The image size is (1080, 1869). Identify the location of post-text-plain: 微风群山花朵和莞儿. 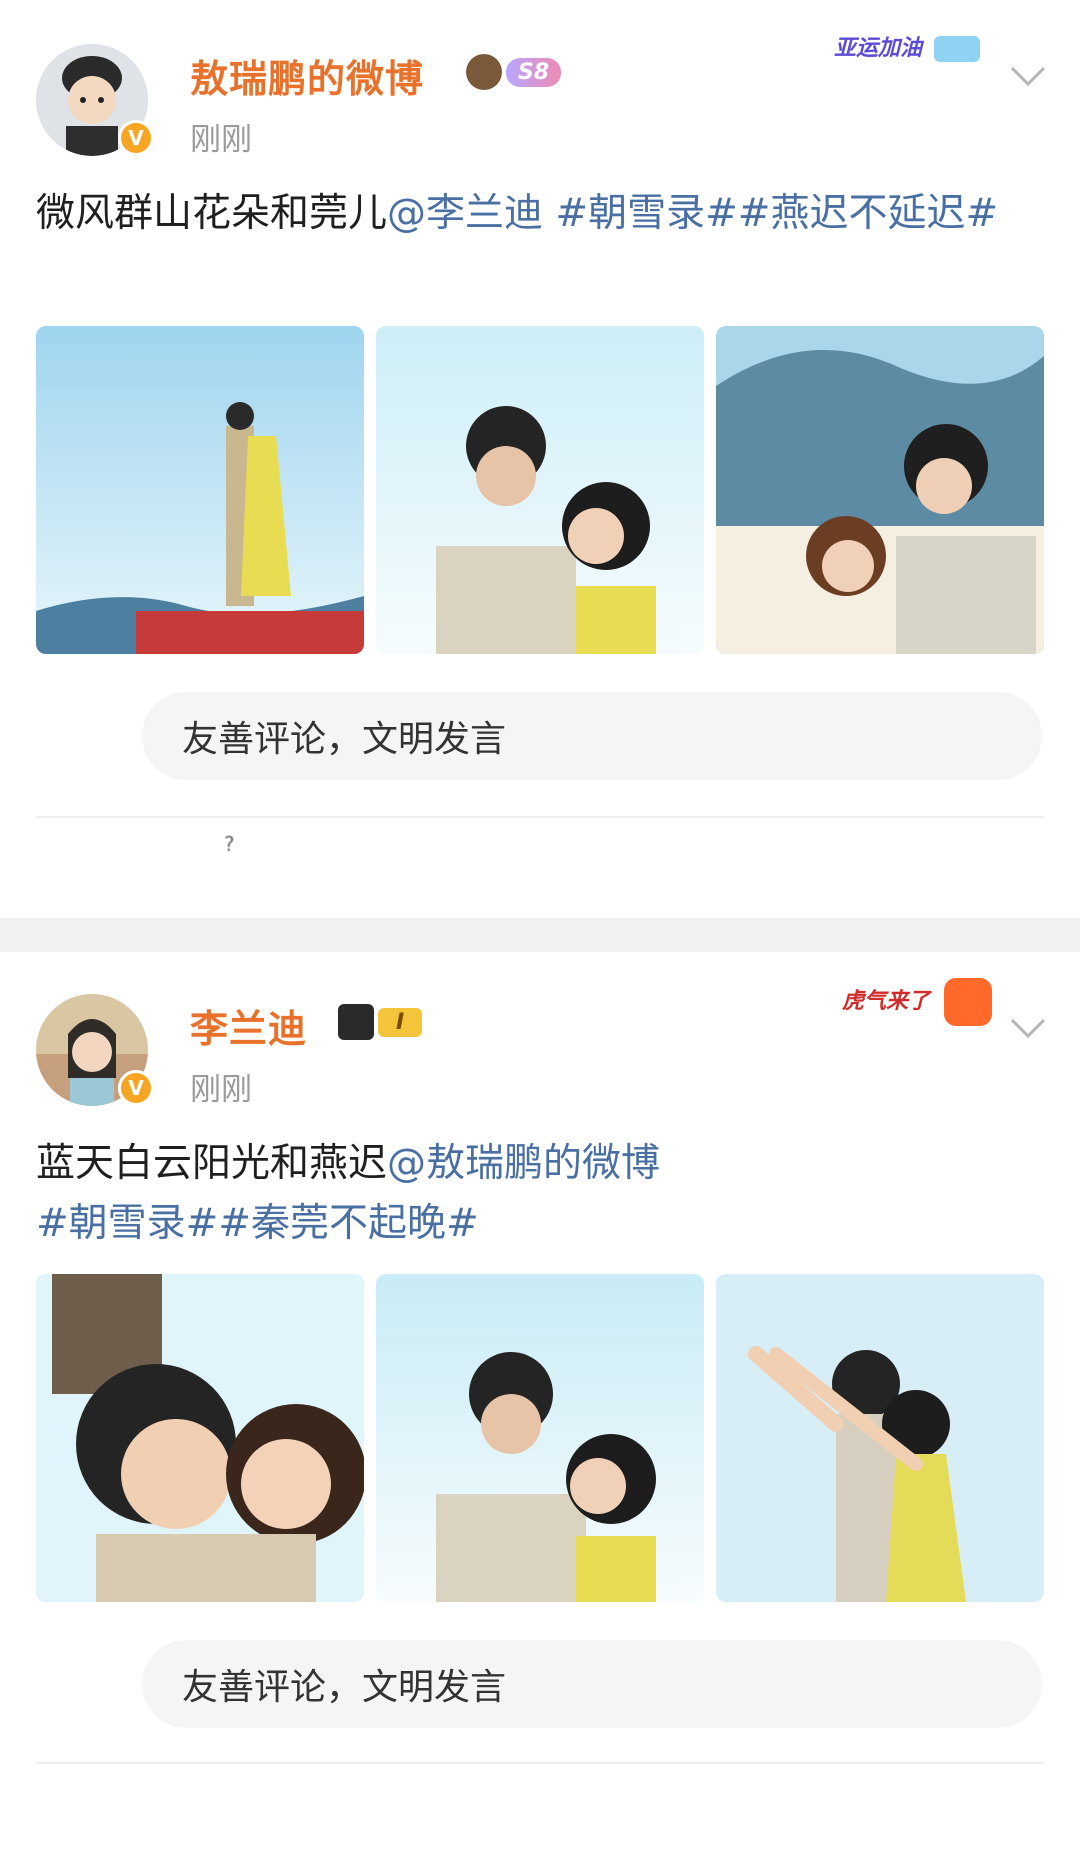
(212, 213).